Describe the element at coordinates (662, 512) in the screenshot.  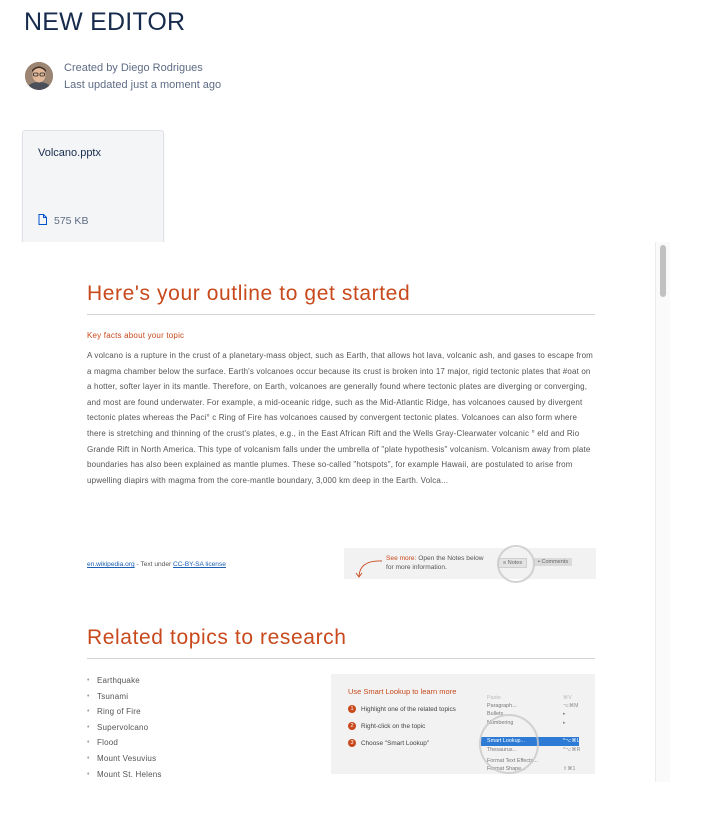
I see `preview-scrollbar` at that location.